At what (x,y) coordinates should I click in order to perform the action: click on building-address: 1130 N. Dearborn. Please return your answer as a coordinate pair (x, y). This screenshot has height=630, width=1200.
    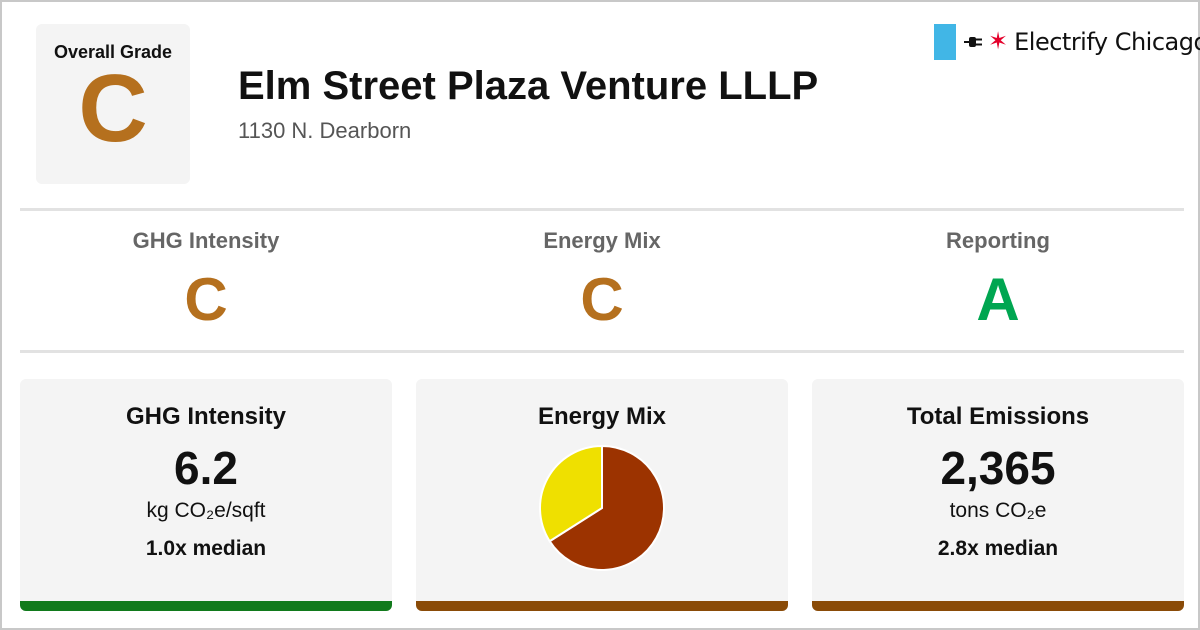
    Looking at the image, I should click on (325, 130).